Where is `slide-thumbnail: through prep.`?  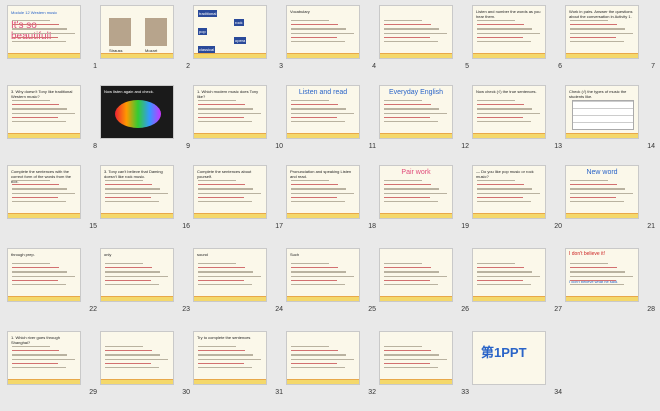 slide-thumbnail: through prep. is located at coordinates (44, 275).